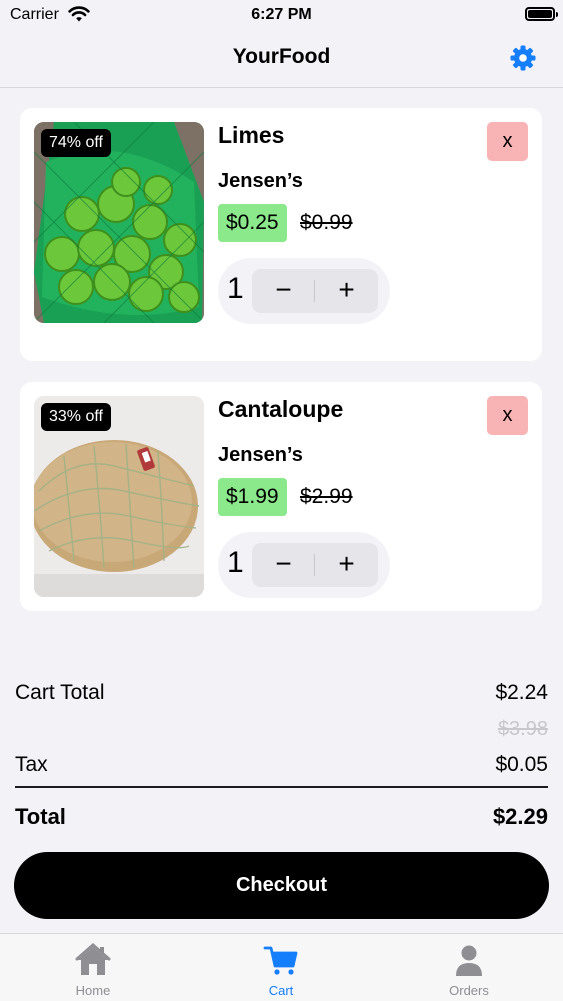  Describe the element at coordinates (326, 496) in the screenshot. I see `original-price: $2.99` at that location.